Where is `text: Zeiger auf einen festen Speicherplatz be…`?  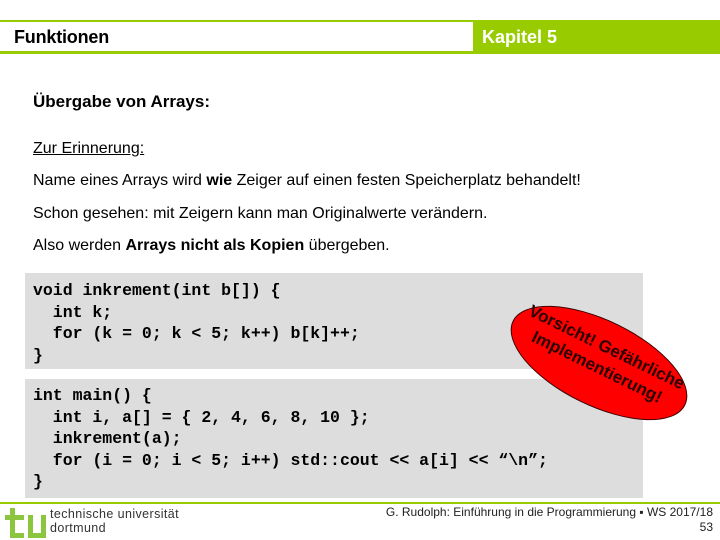
text: Zeiger auf einen festen Speicherplatz be… is located at coordinates (406, 180).